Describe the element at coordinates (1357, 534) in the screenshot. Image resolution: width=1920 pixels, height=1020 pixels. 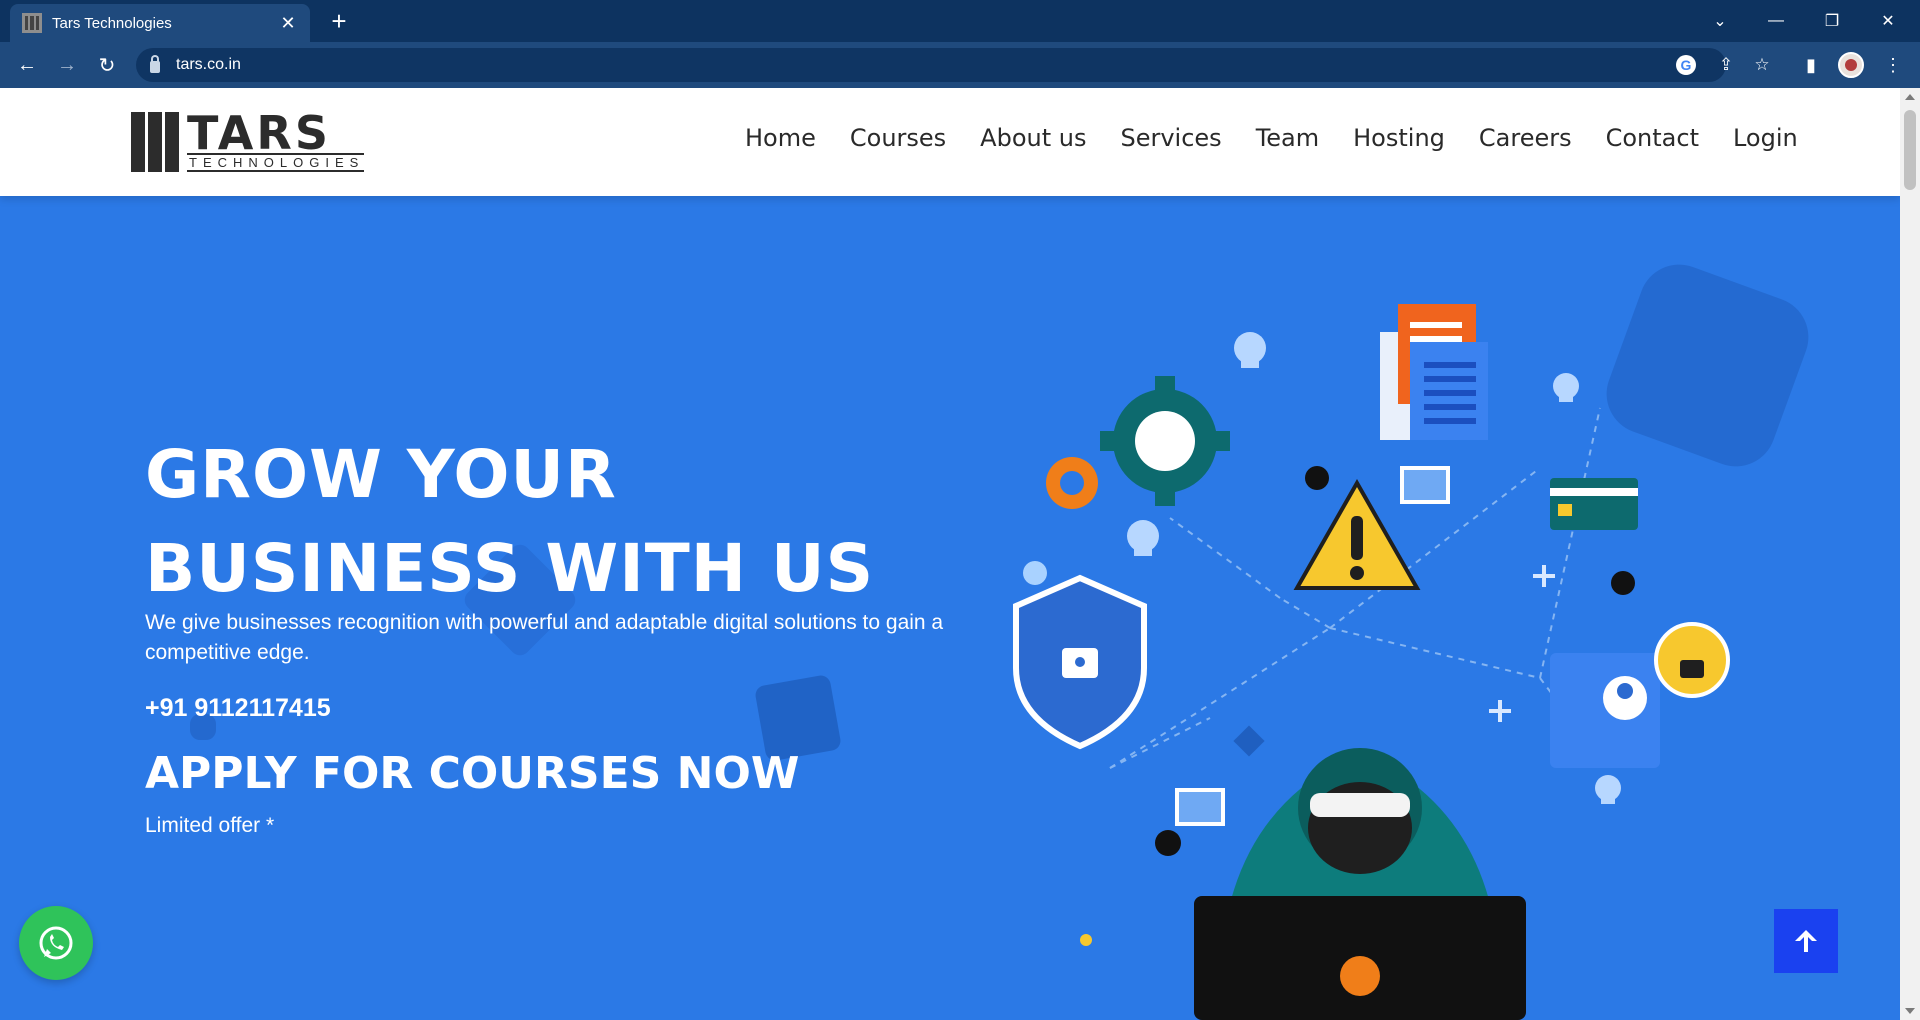
I see `warning-icon` at that location.